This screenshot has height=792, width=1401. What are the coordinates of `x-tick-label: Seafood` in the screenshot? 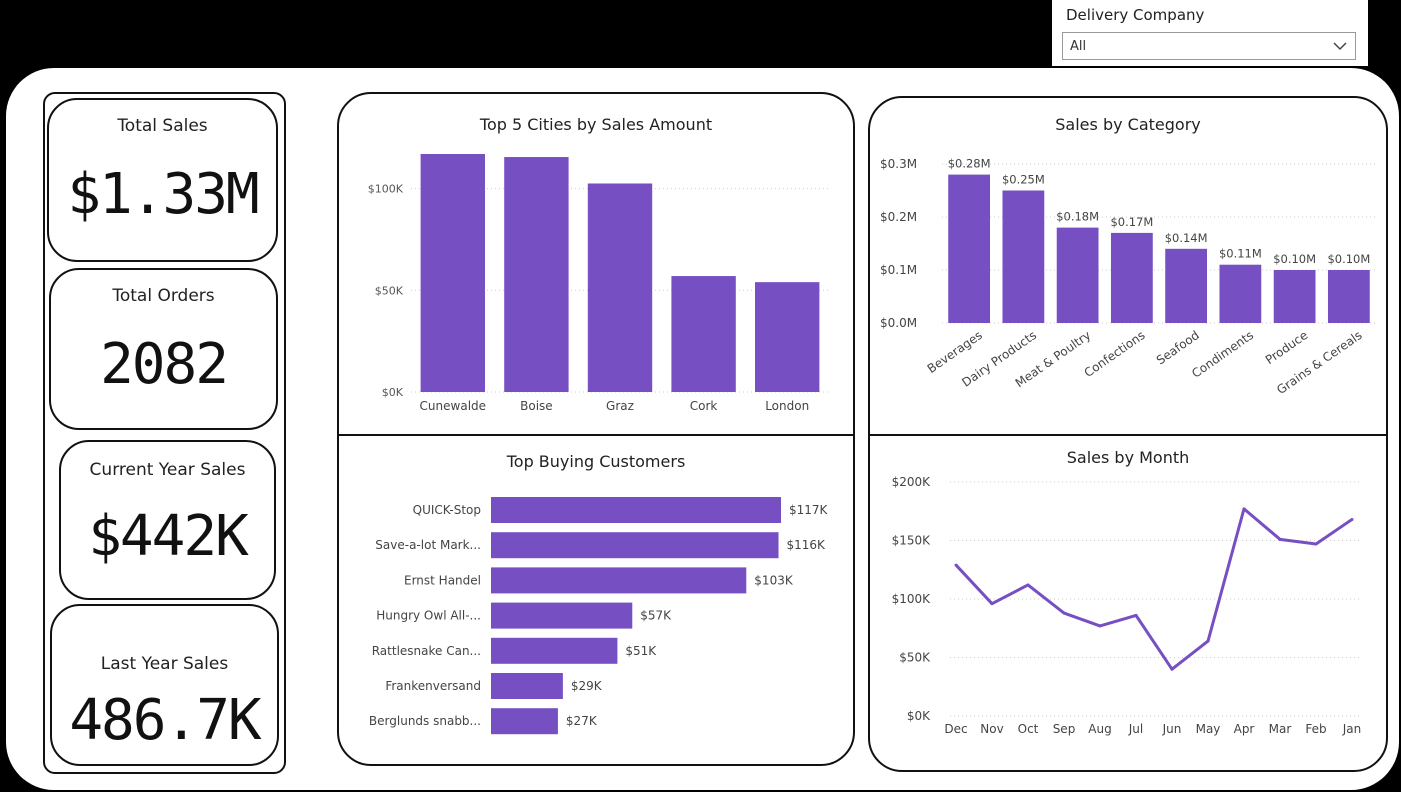 It's located at (1178, 348).